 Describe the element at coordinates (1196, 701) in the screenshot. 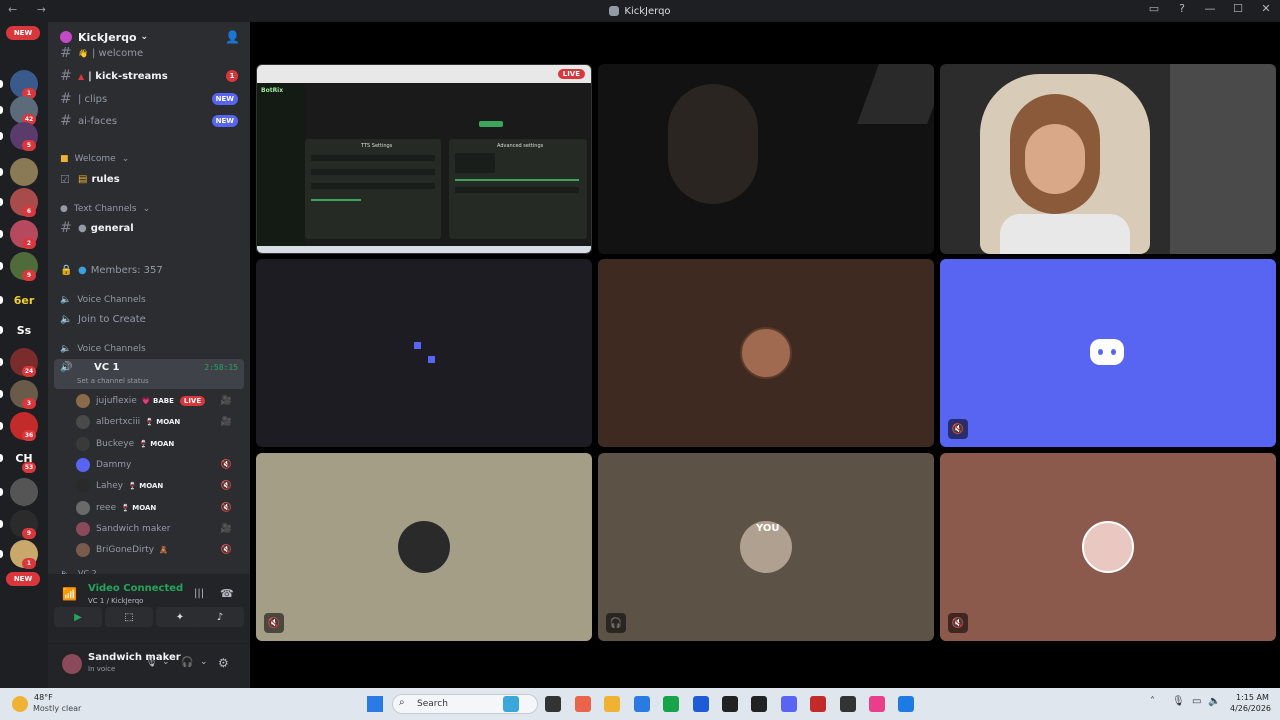

I see `network-icon: ▭` at that location.